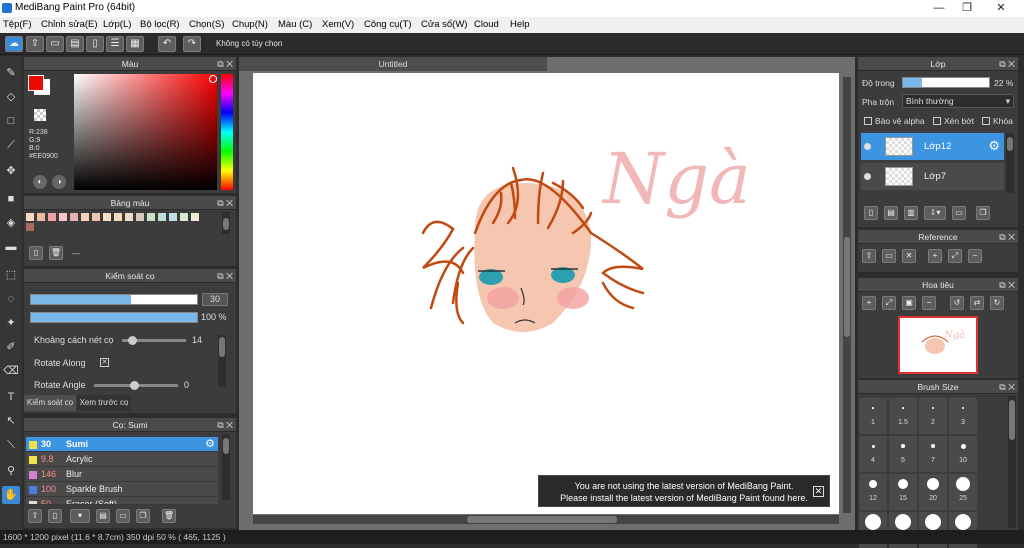 This screenshot has height=548, width=1024. Describe the element at coordinates (69, 24) in the screenshot. I see `menu-edit: Chỉnh sửa(E)` at that location.